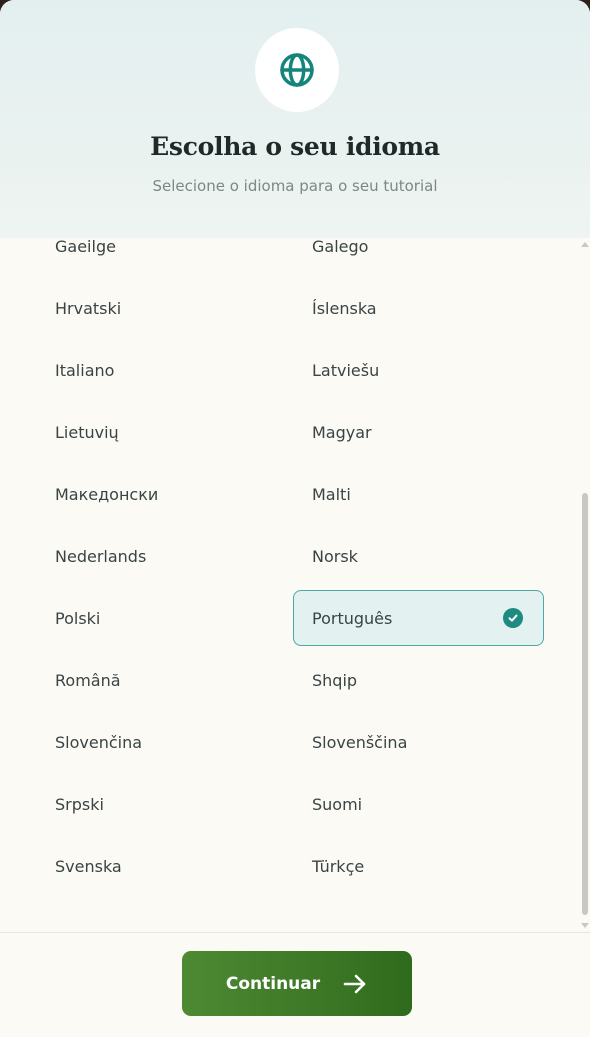 This screenshot has height=1037, width=590. I want to click on language-option: Magyar, so click(427, 432).